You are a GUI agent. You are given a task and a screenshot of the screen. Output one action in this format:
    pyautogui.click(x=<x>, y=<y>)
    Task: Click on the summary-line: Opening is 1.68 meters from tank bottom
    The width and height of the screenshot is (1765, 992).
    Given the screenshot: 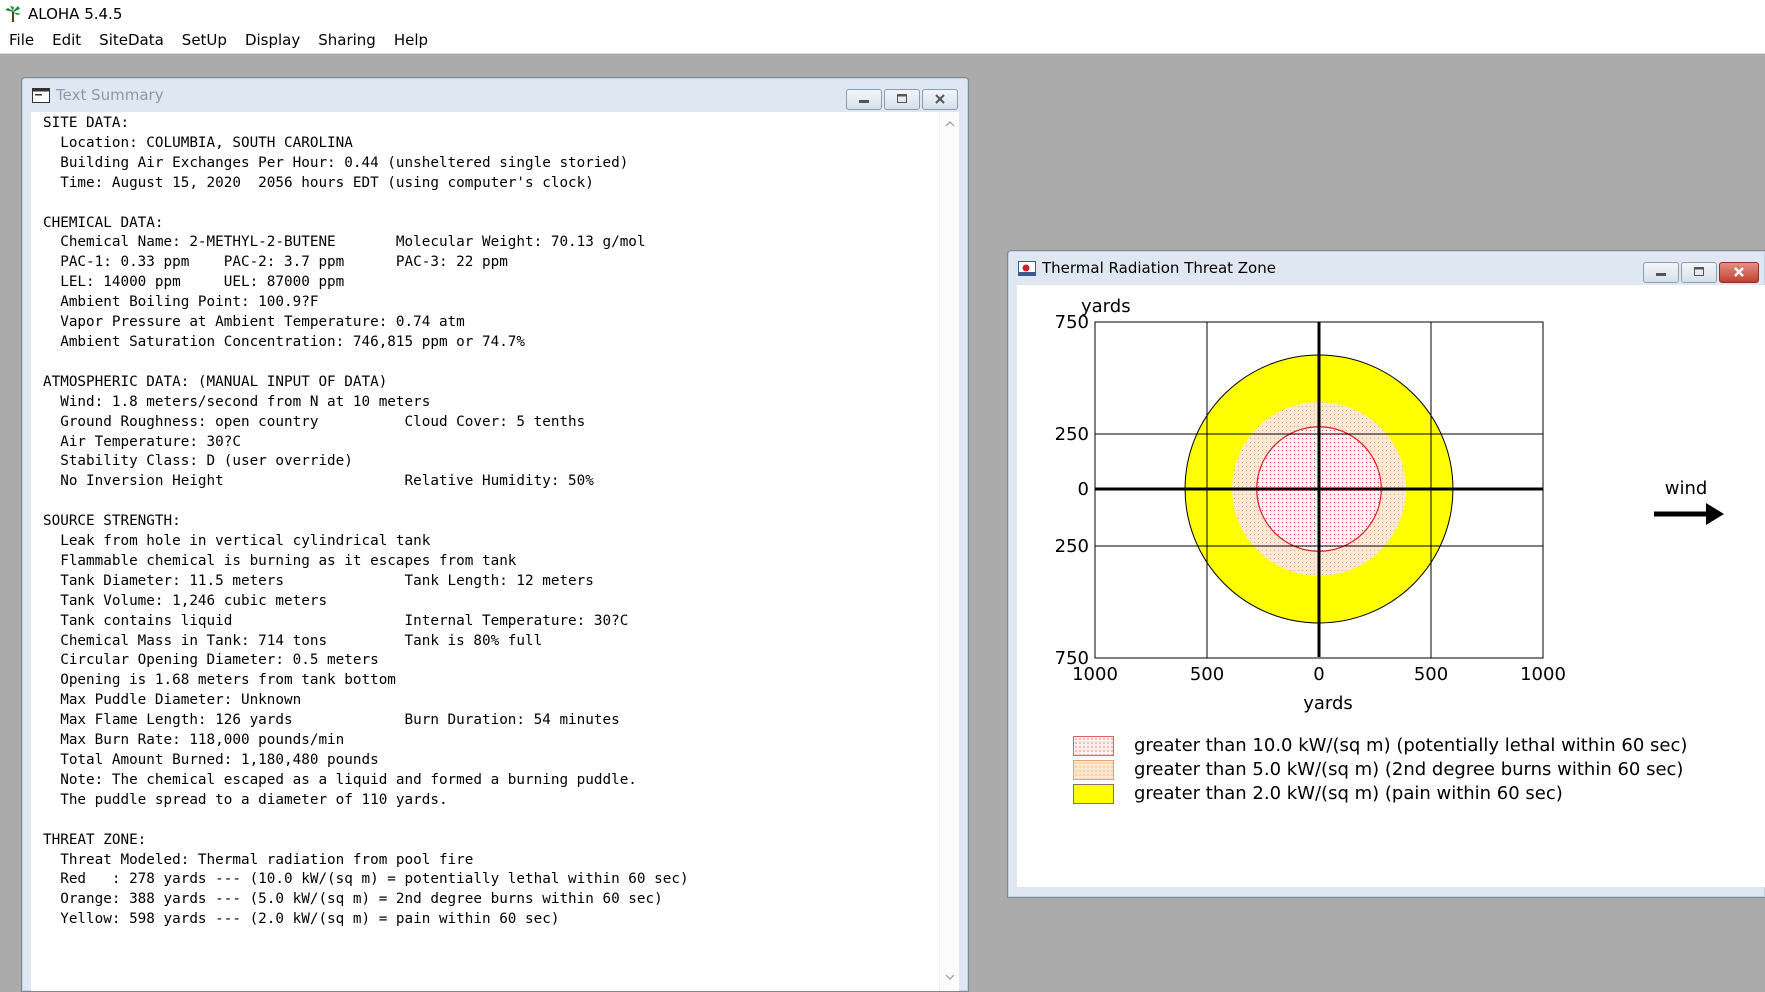 What is the action you would take?
    pyautogui.click(x=219, y=680)
    